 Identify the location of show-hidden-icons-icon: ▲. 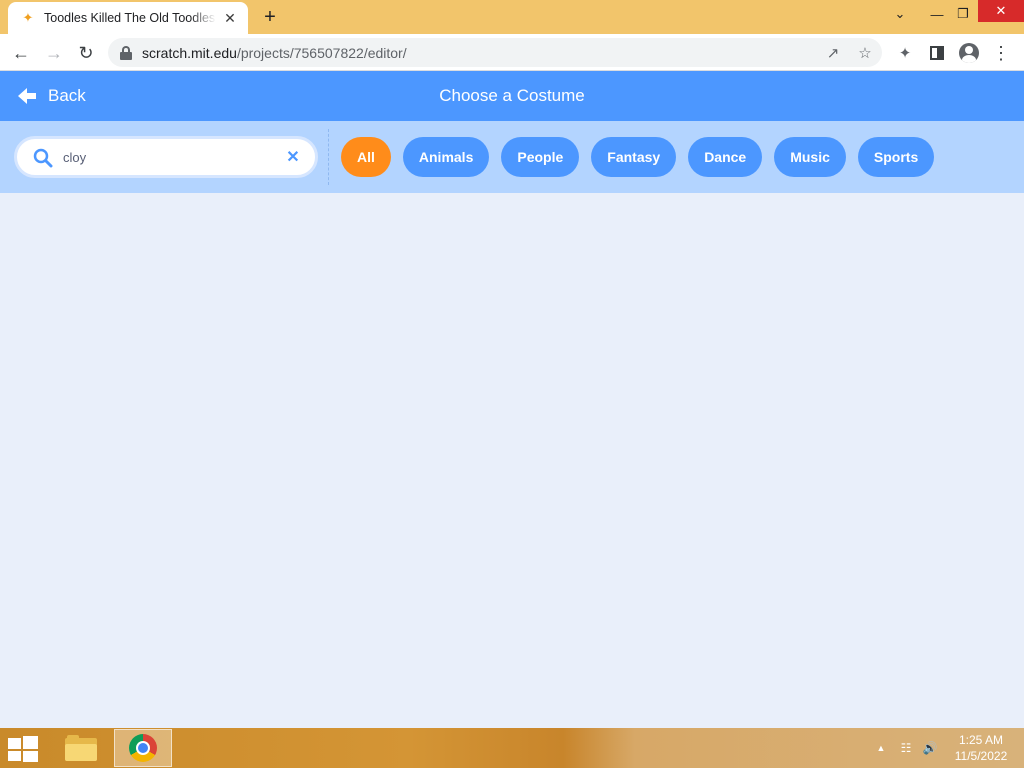
(881, 748).